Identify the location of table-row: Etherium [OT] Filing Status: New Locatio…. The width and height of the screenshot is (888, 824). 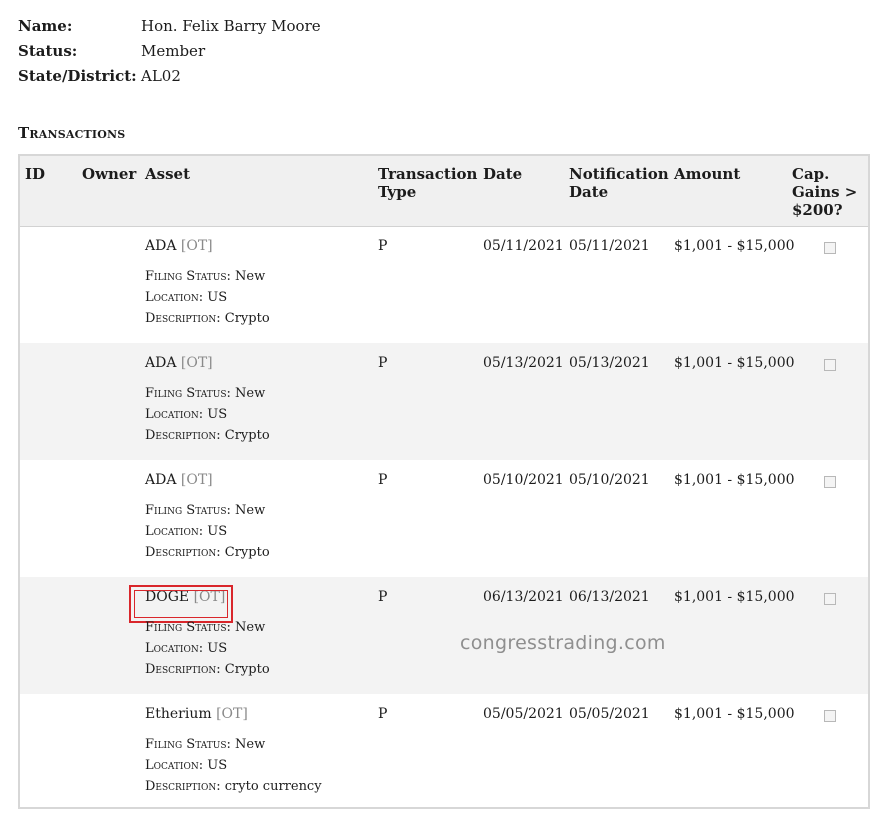
(444, 752).